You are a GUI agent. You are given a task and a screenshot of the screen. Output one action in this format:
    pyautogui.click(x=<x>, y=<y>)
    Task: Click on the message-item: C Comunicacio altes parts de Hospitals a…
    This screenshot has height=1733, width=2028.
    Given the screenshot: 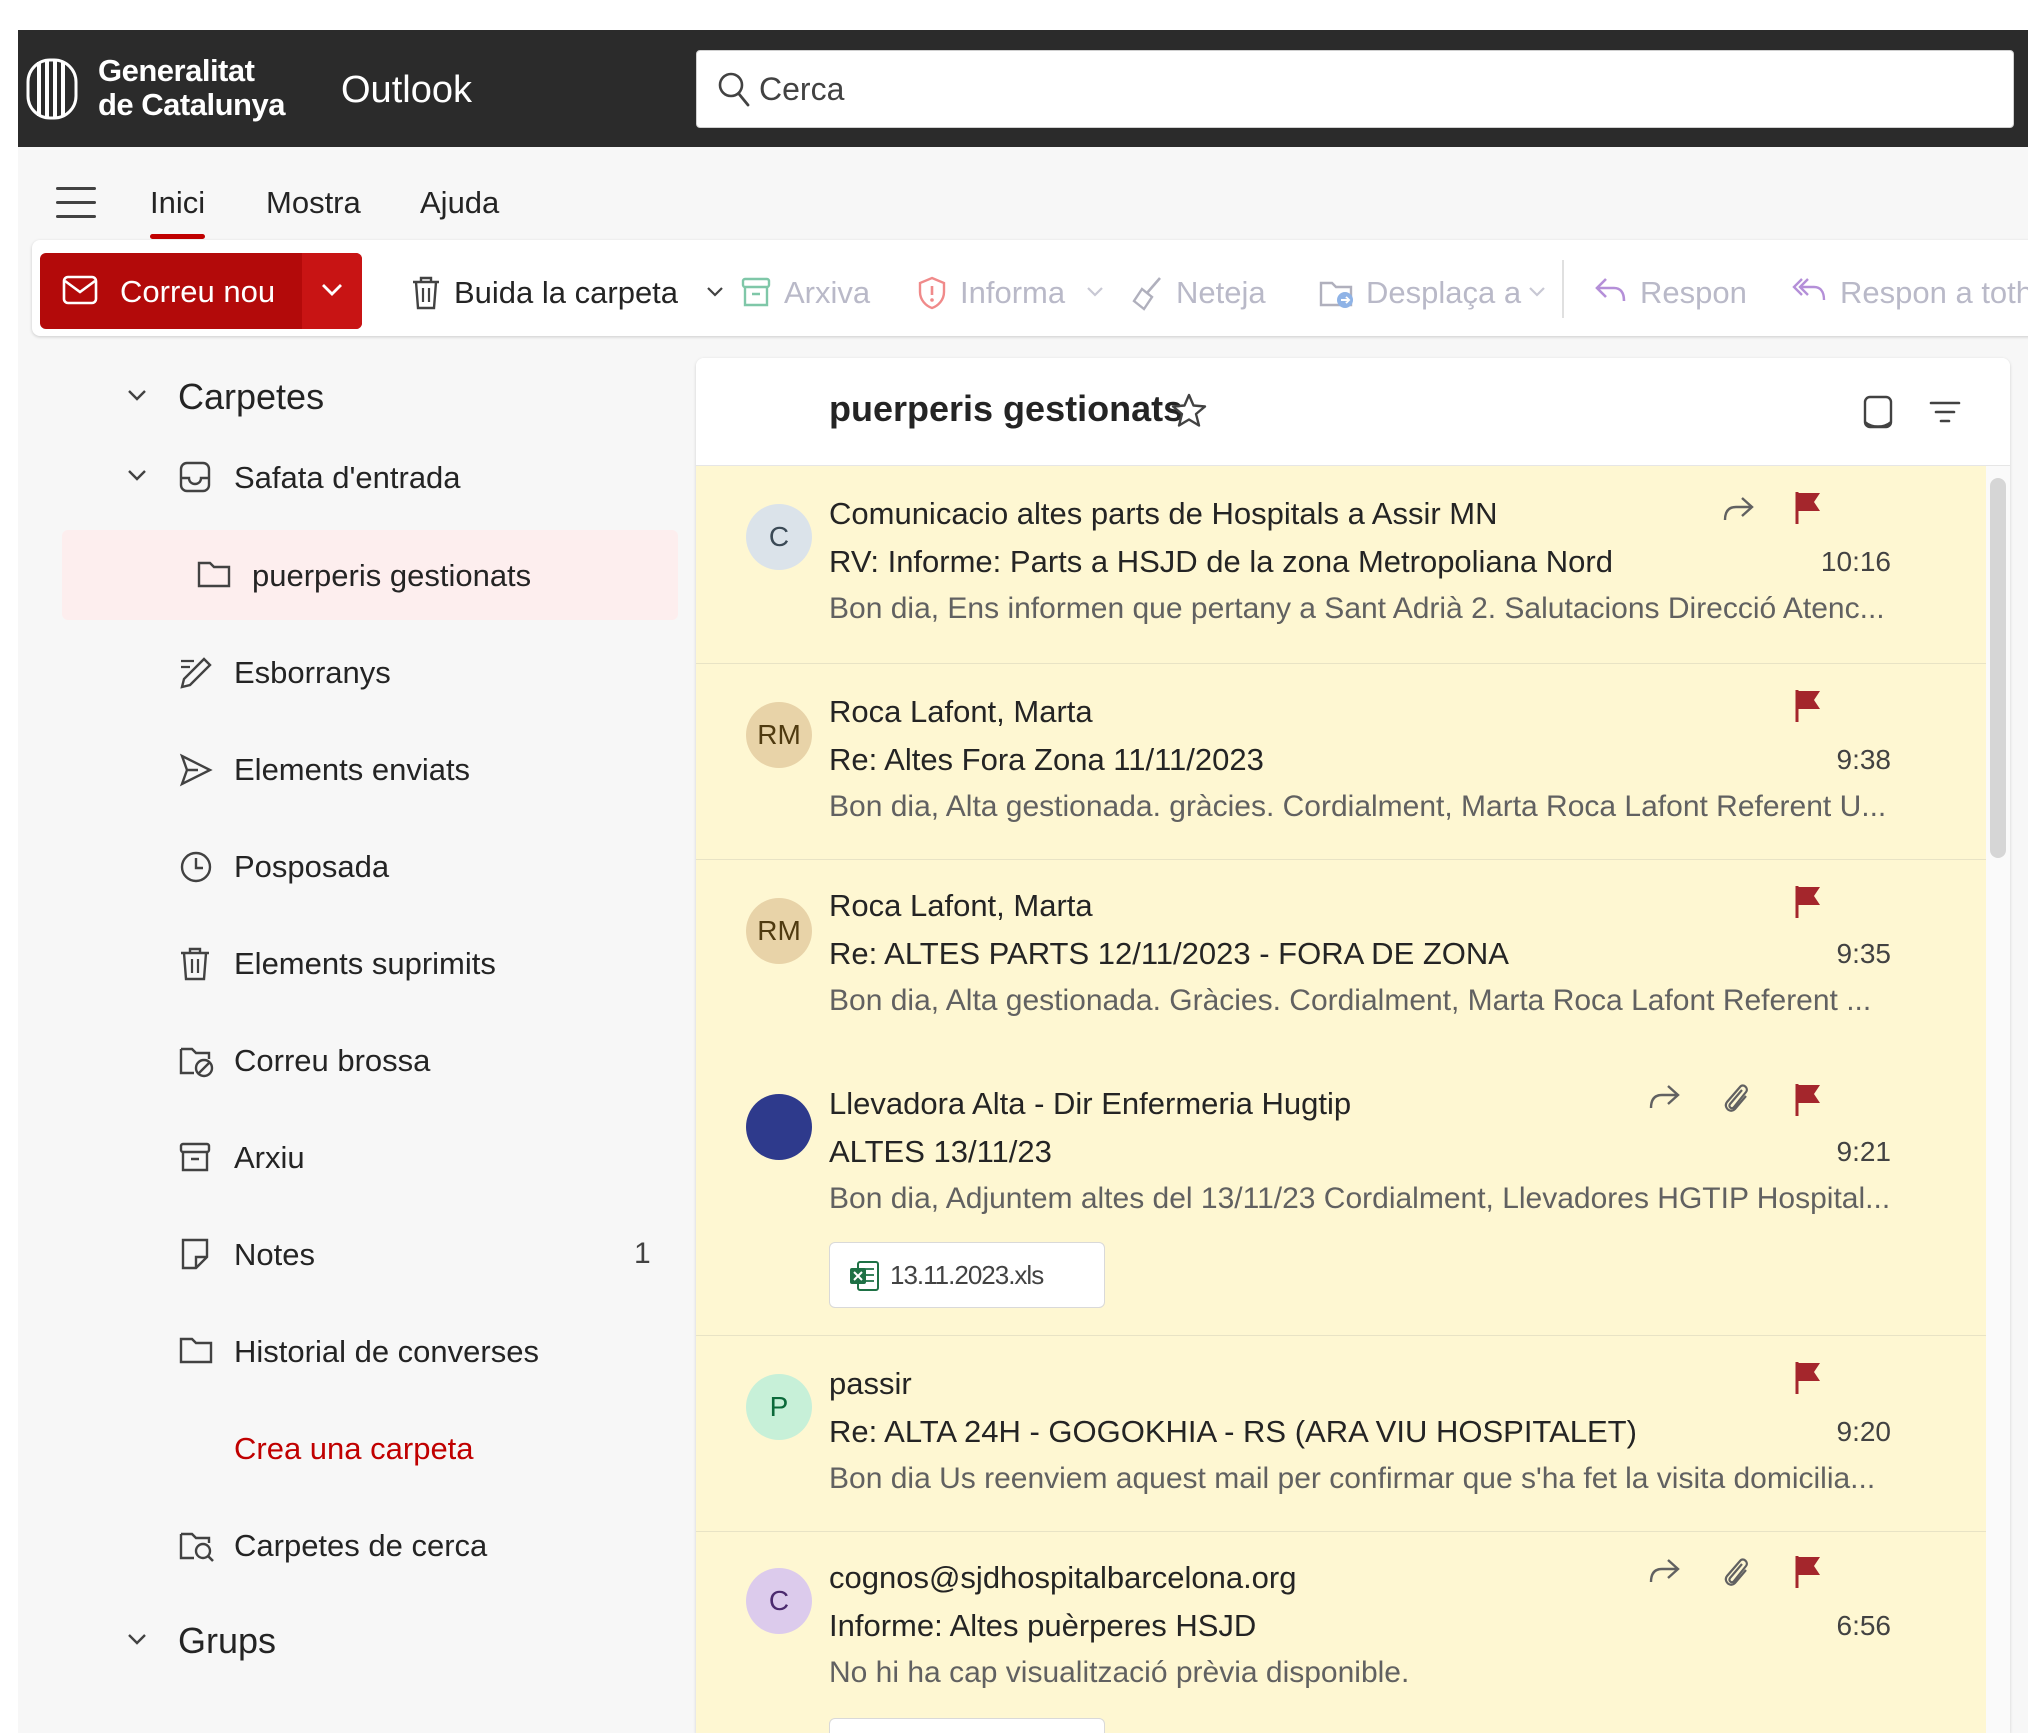 What is the action you would take?
    pyautogui.click(x=1341, y=565)
    